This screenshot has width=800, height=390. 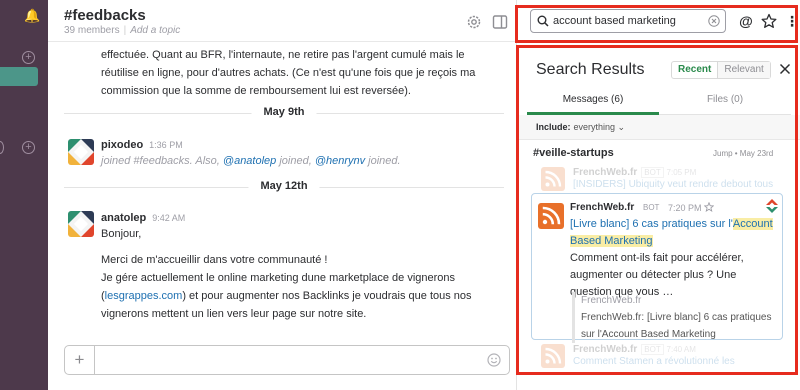 What do you see at coordinates (383, 161) in the screenshot?
I see `join-text-c: joined.` at bounding box center [383, 161].